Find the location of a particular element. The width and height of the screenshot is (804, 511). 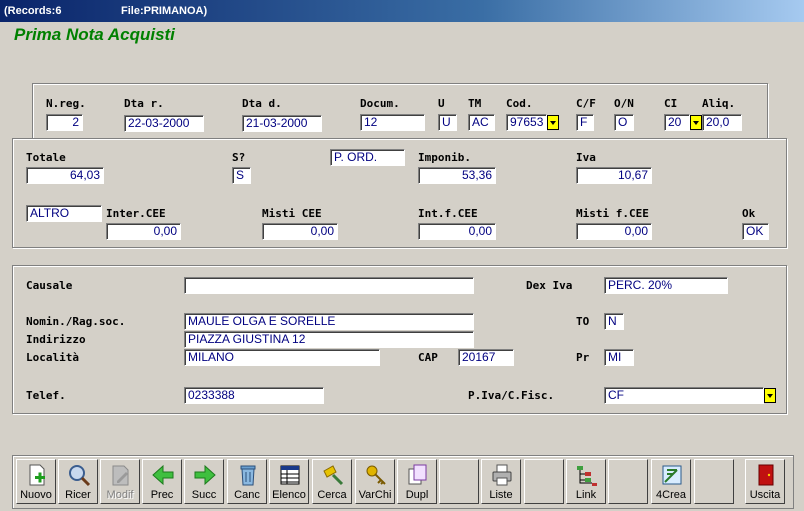

imponib-field: 53,36 is located at coordinates (457, 175).